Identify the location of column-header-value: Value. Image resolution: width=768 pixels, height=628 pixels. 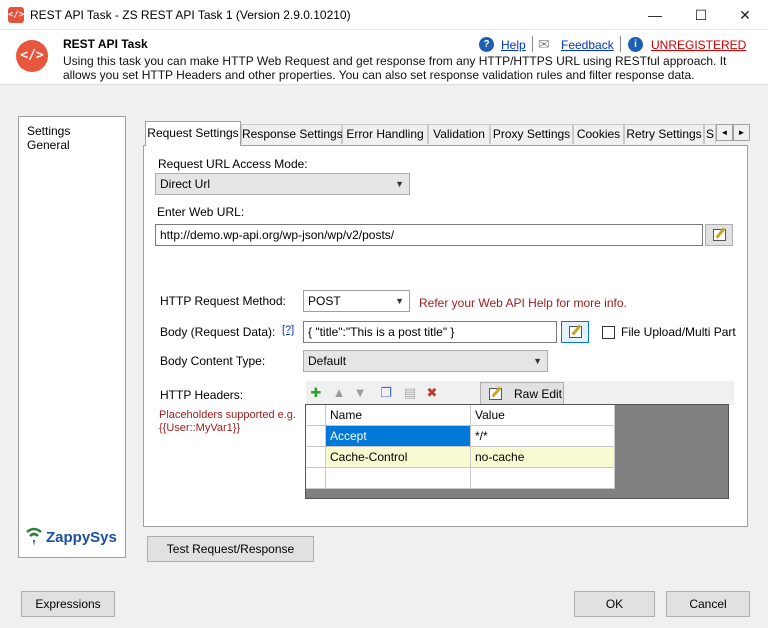
(543, 415).